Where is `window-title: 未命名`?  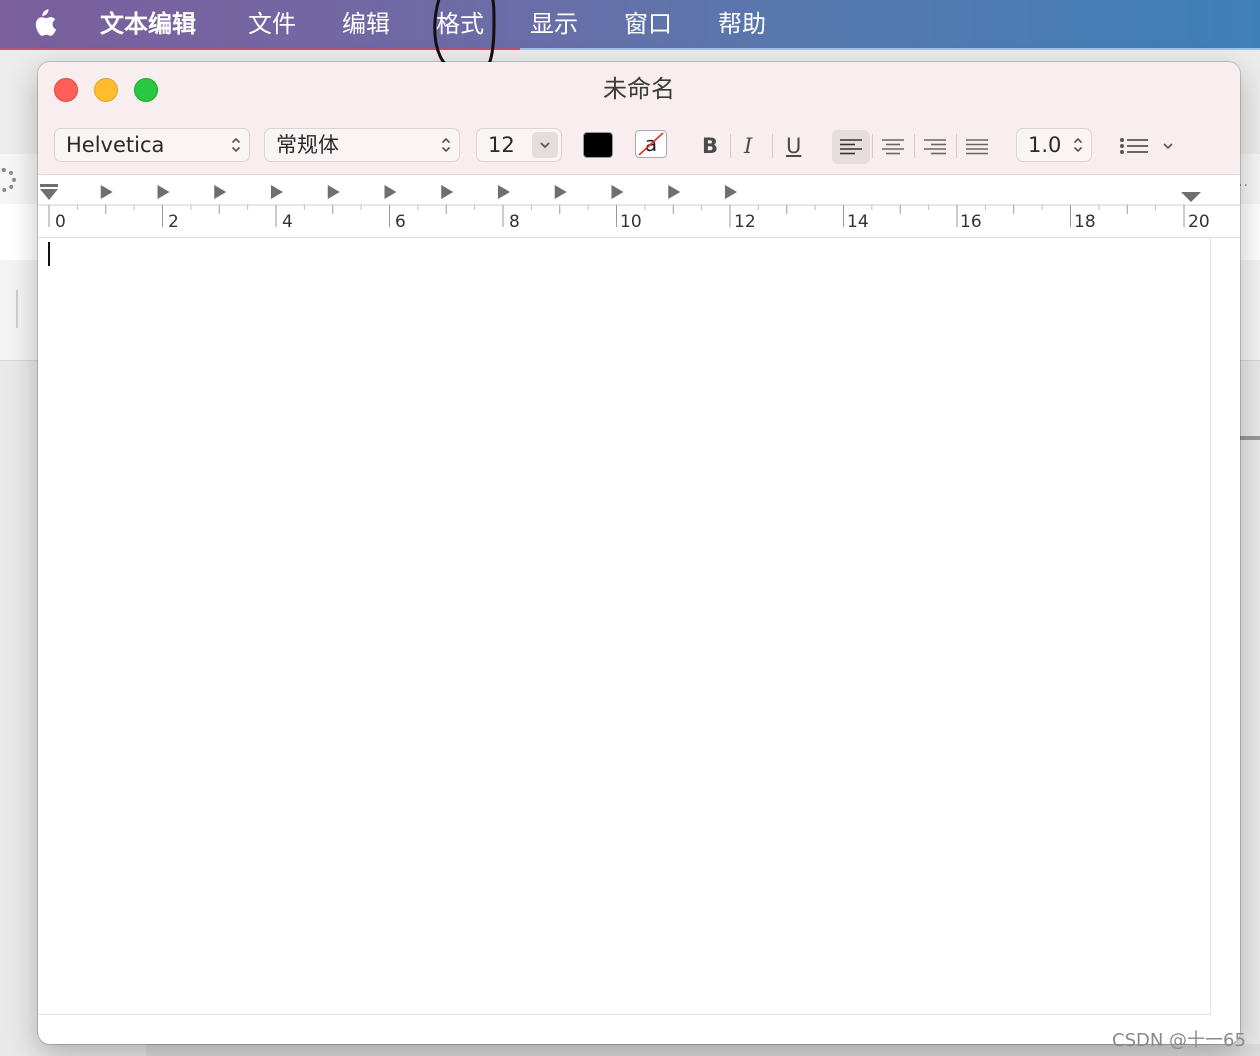 window-title: 未命名 is located at coordinates (639, 89).